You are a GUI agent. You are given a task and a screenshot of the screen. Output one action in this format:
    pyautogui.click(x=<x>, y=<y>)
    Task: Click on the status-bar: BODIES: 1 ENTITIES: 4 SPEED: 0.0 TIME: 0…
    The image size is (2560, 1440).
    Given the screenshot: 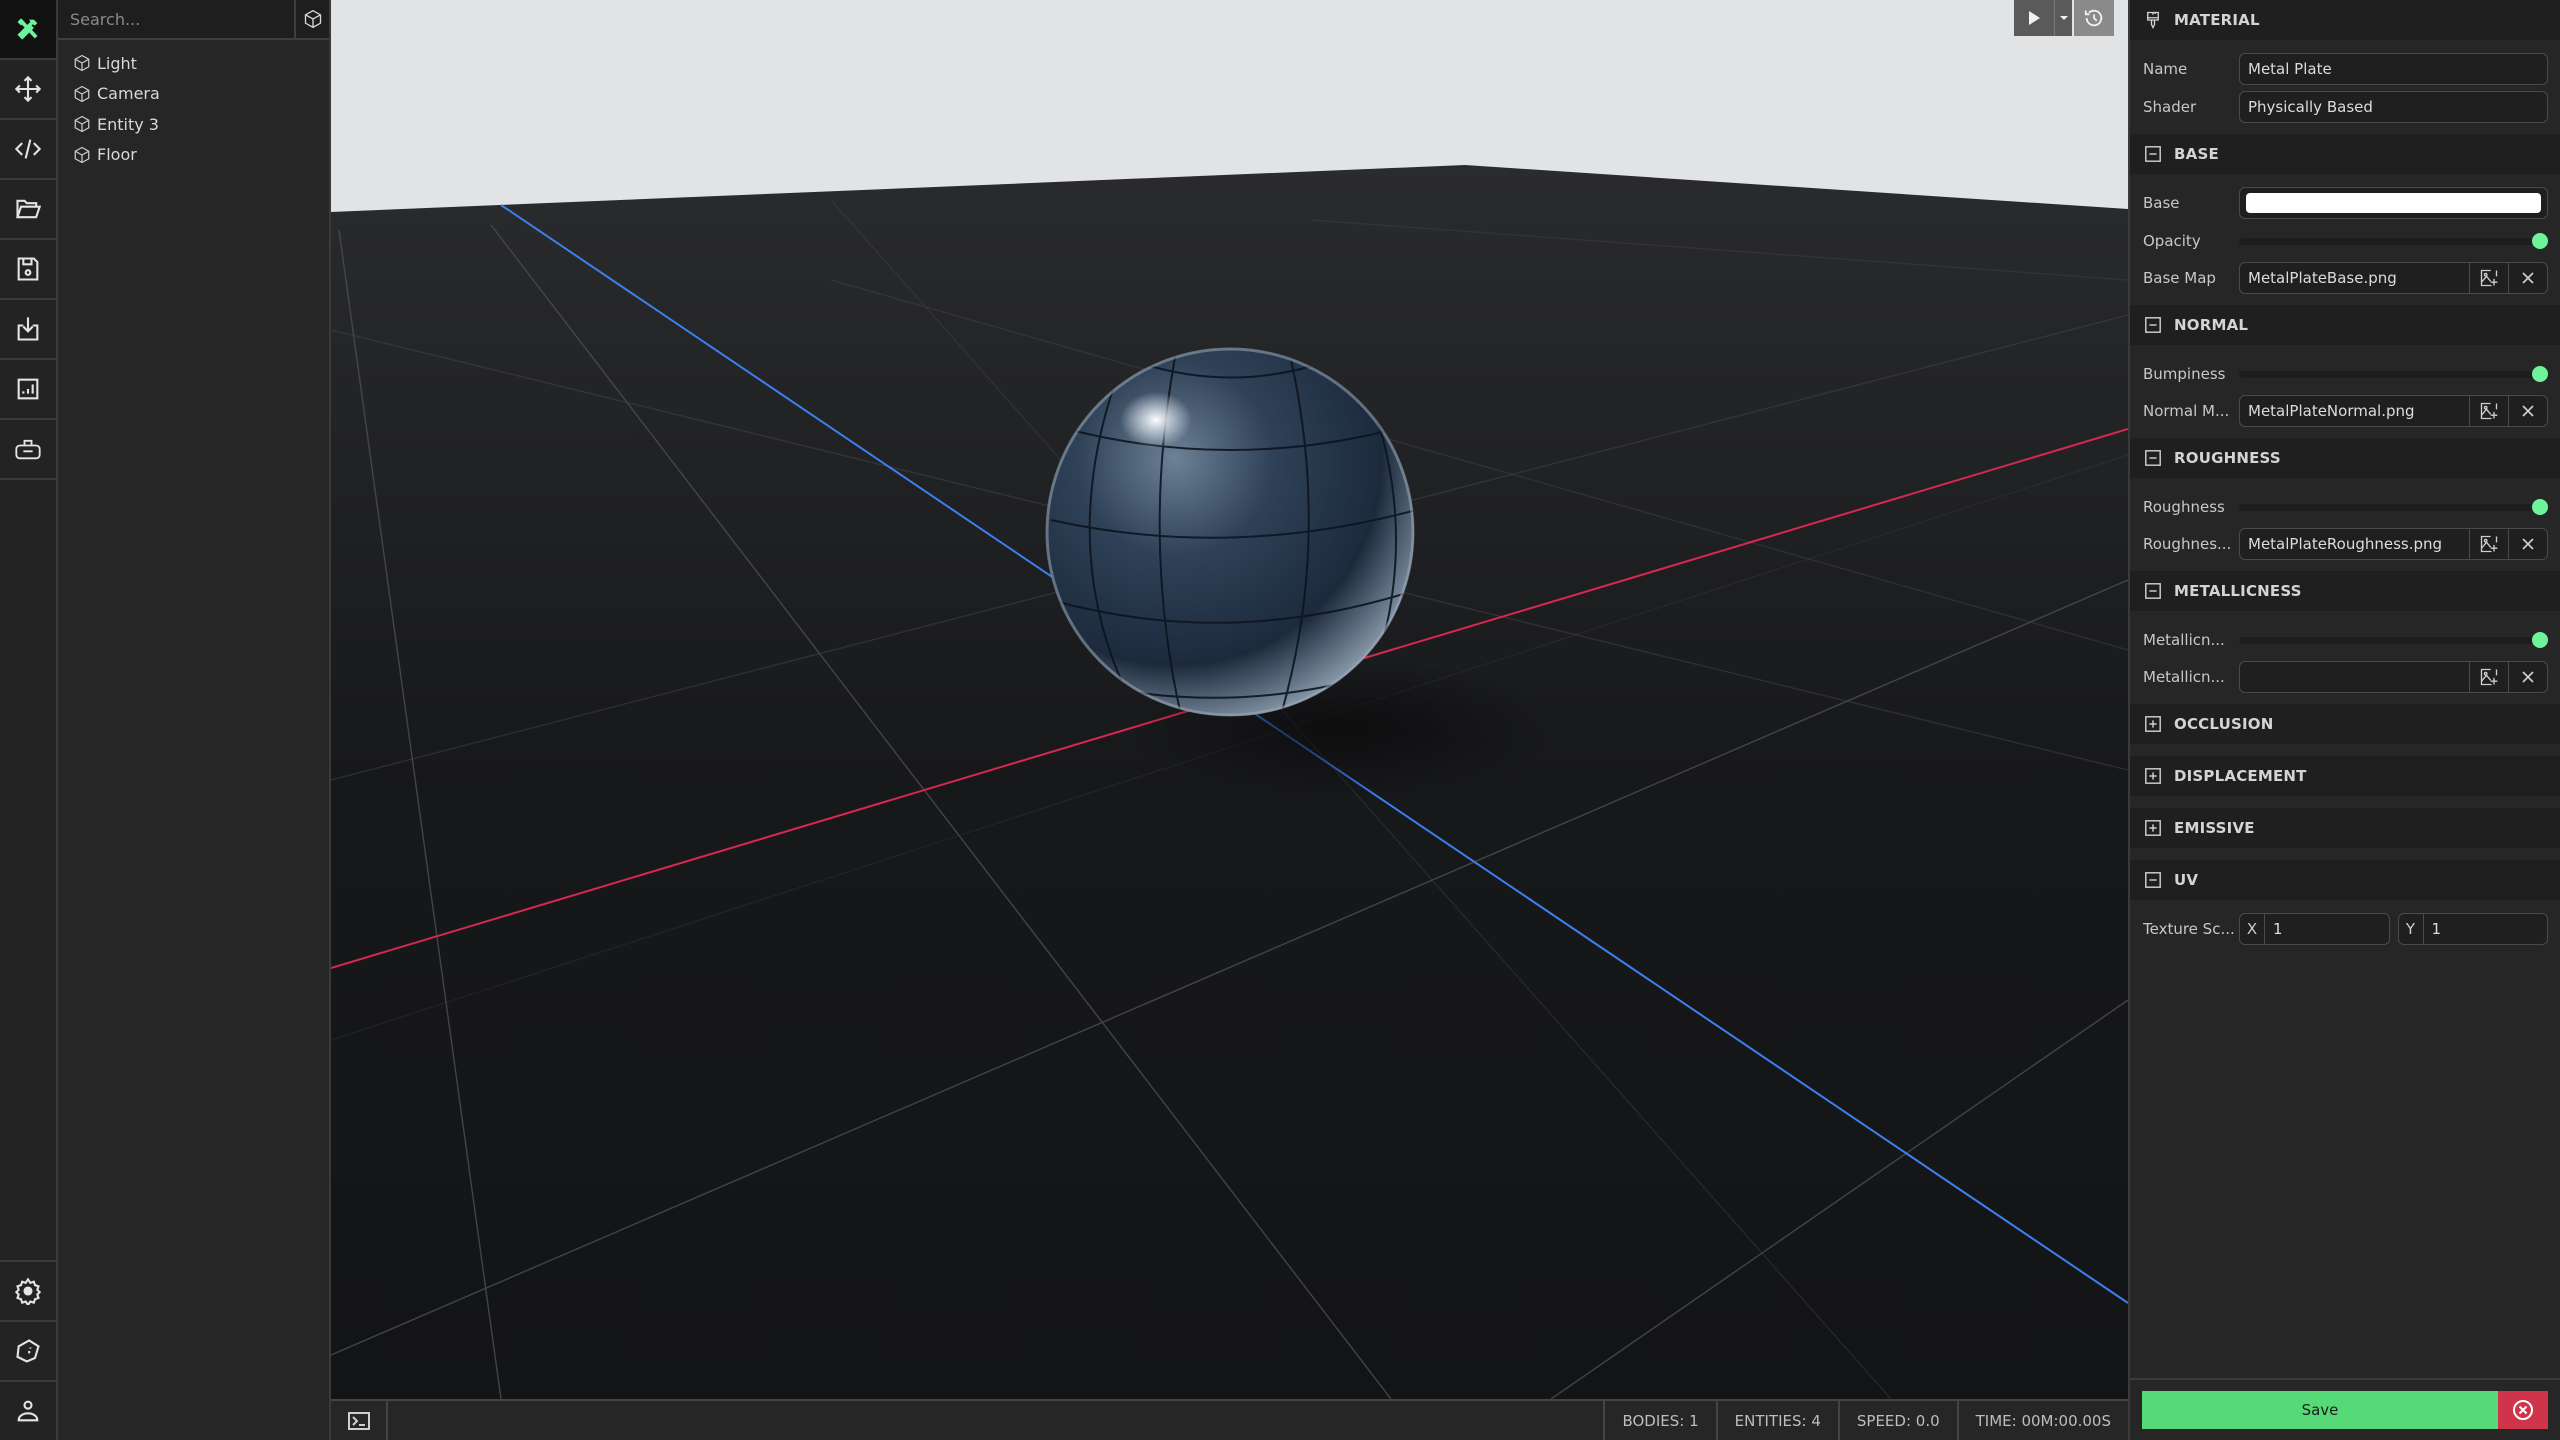 What is the action you would take?
    pyautogui.click(x=1229, y=1419)
    